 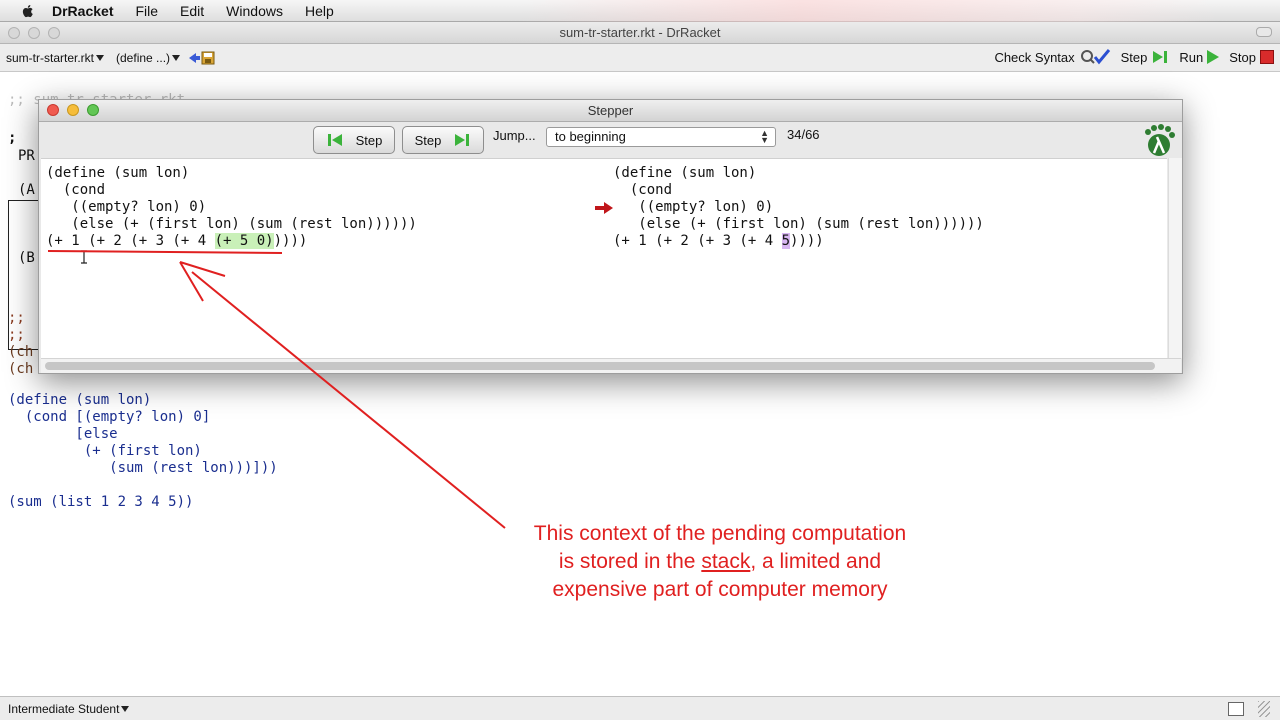 I want to click on code-line-4: (sum (rest lon)))])), so click(x=143, y=468).